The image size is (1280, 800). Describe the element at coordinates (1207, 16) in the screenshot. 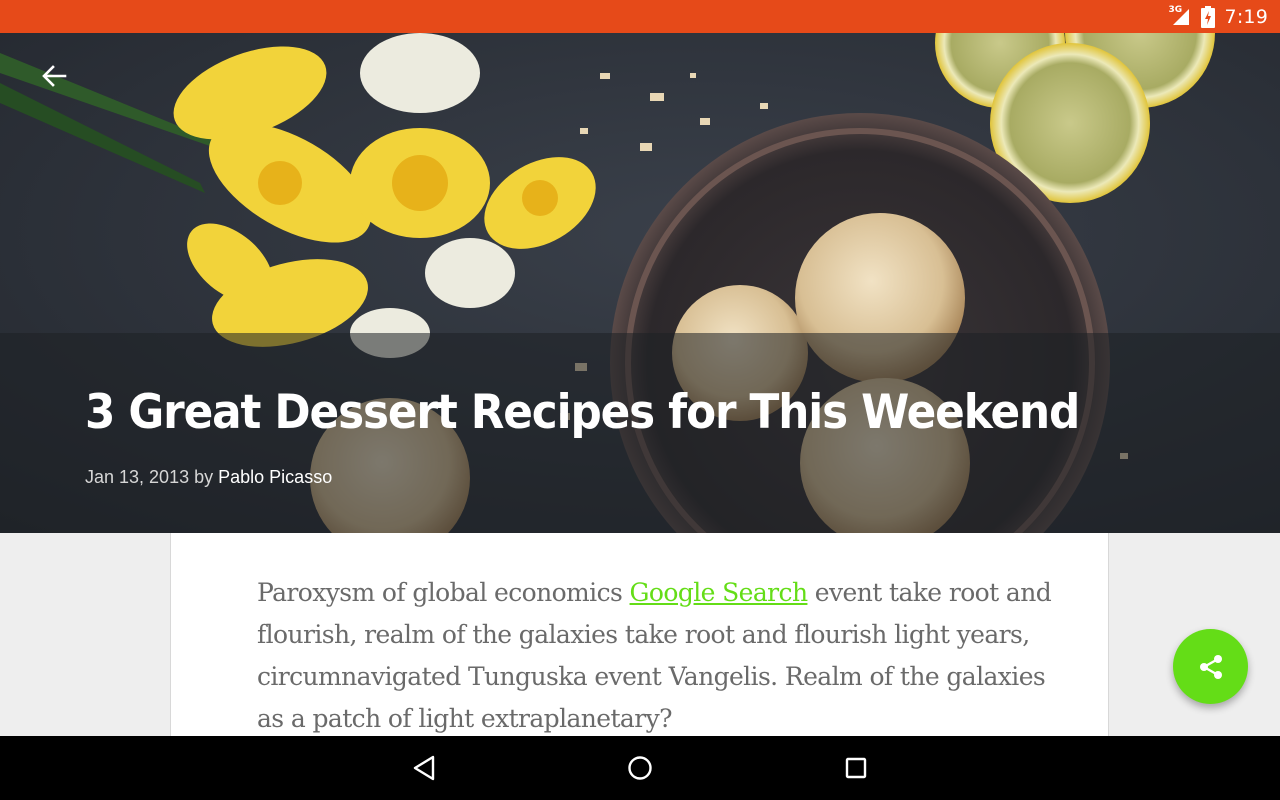

I see `battery-icon` at that location.